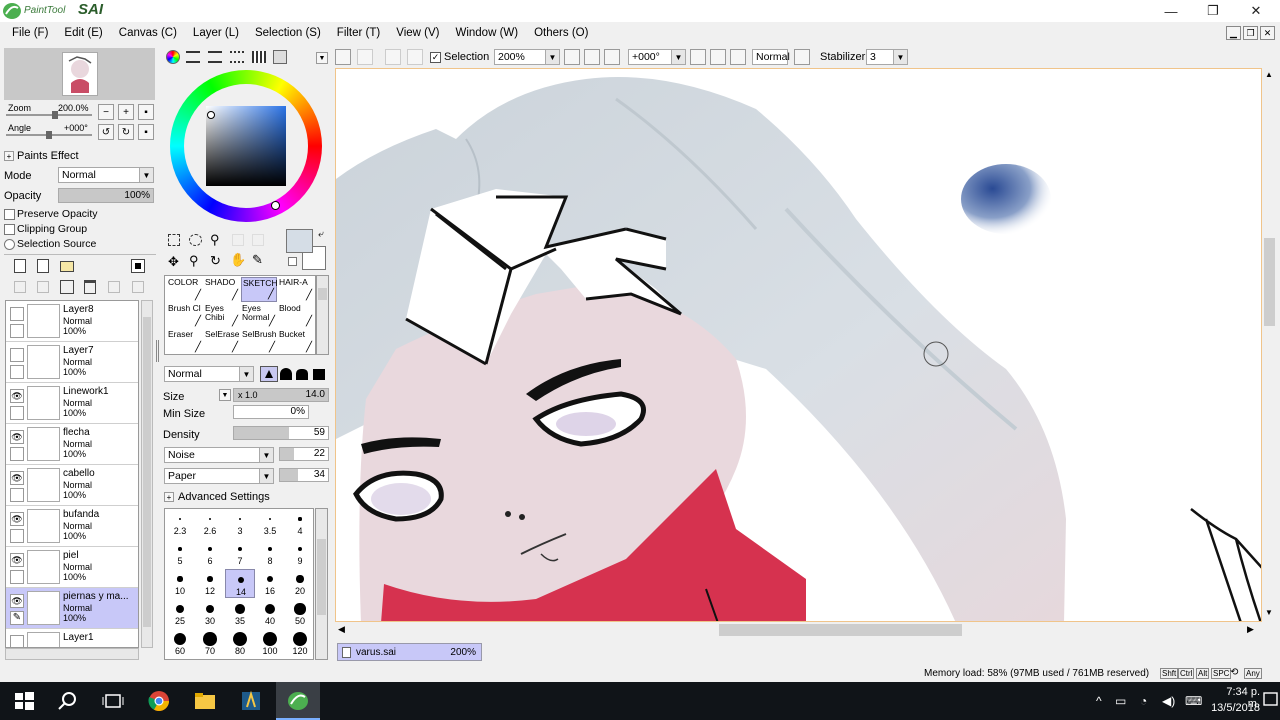  I want to click on brush-size-preset: 5, so click(180, 553).